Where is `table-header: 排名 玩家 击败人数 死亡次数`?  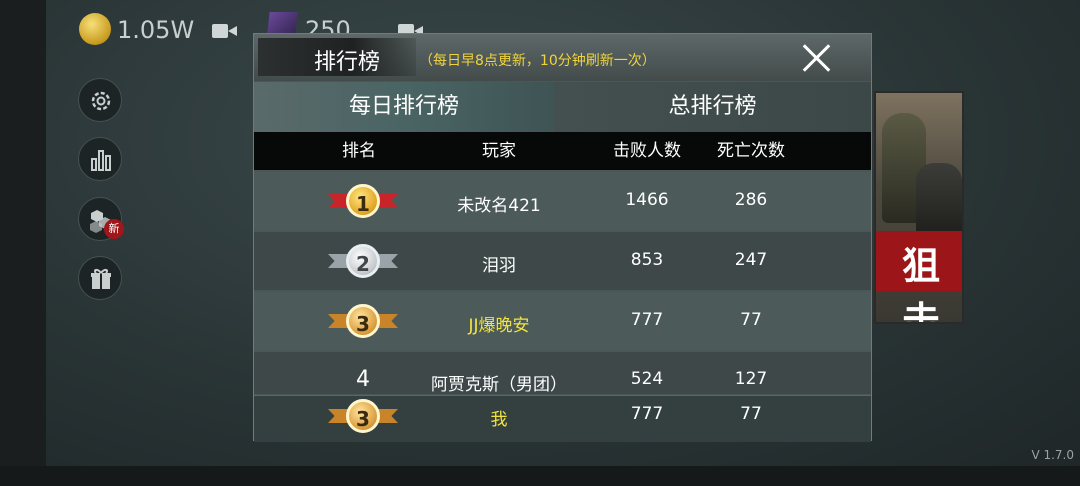 table-header: 排名 玩家 击败人数 死亡次数 is located at coordinates (562, 151).